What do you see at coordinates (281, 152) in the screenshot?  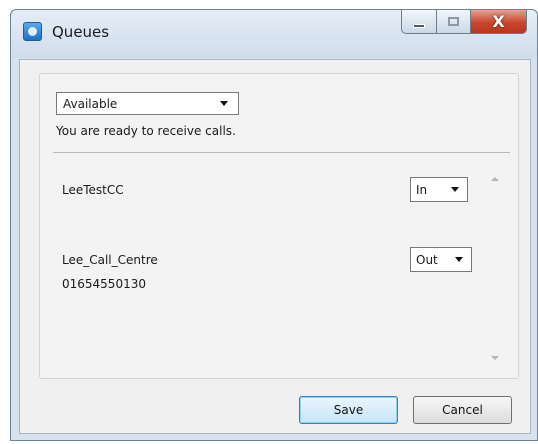 I see `divider` at bounding box center [281, 152].